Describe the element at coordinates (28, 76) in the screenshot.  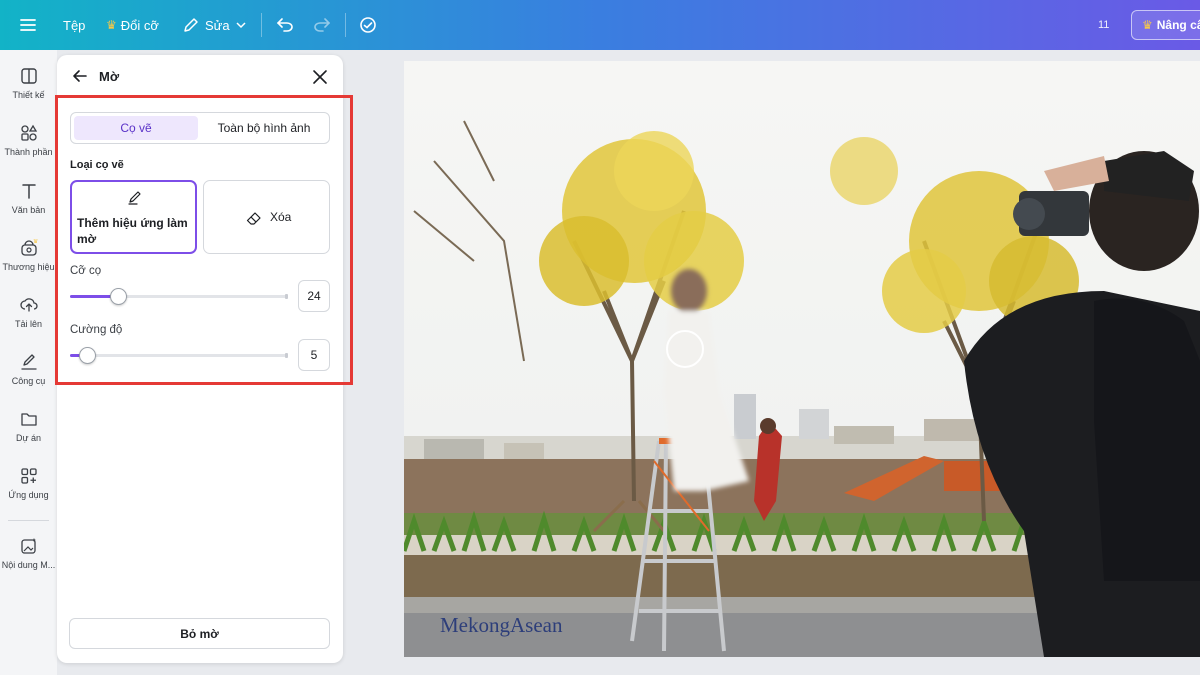
I see `layout-icon` at that location.